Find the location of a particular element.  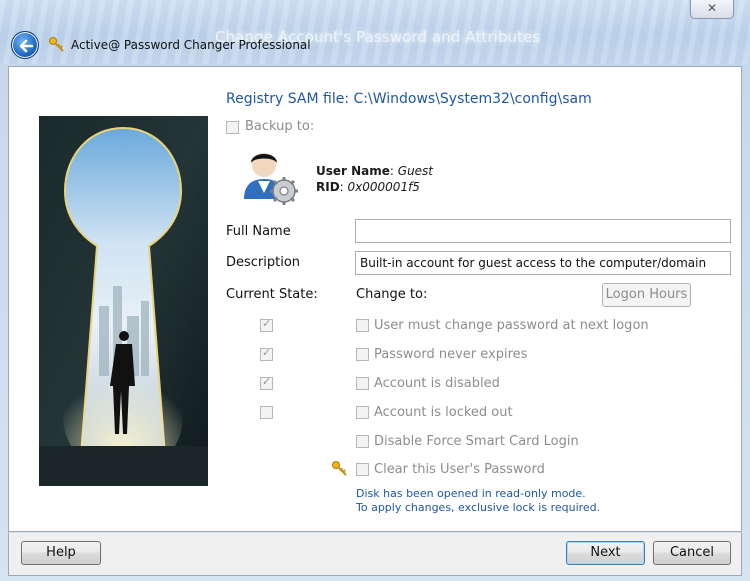

help-button: Help is located at coordinates (61, 553).